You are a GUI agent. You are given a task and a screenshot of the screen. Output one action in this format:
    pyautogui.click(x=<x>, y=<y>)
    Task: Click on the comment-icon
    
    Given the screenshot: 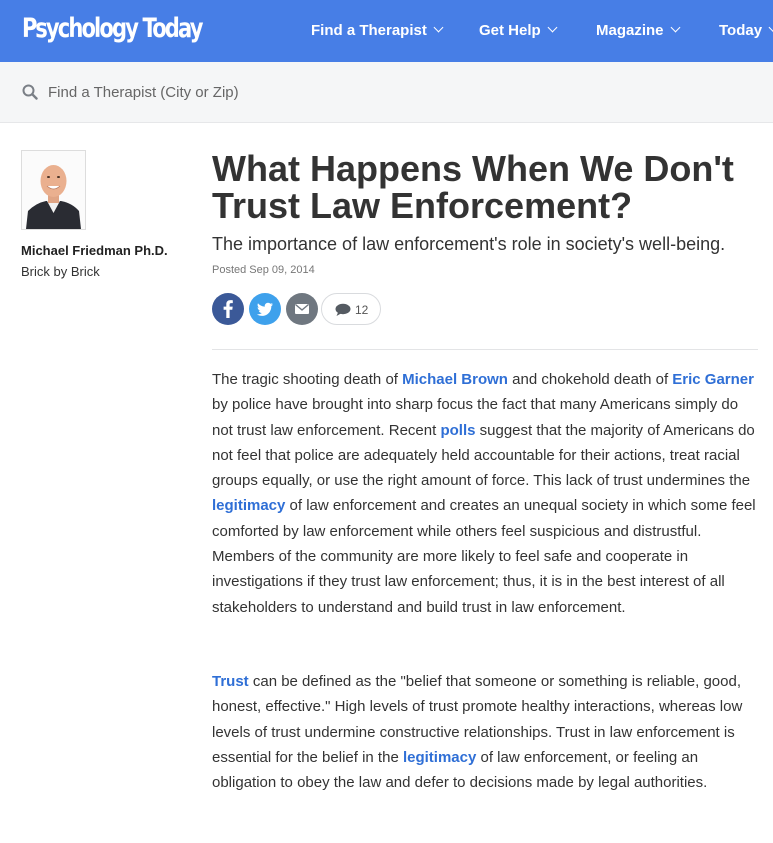 What is the action you would take?
    pyautogui.click(x=343, y=309)
    